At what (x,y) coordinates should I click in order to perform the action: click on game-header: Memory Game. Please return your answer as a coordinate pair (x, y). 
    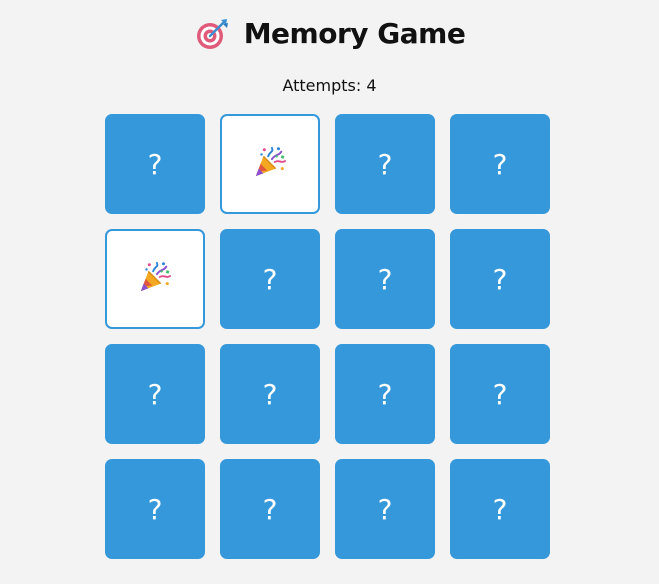
    Looking at the image, I should click on (329, 34).